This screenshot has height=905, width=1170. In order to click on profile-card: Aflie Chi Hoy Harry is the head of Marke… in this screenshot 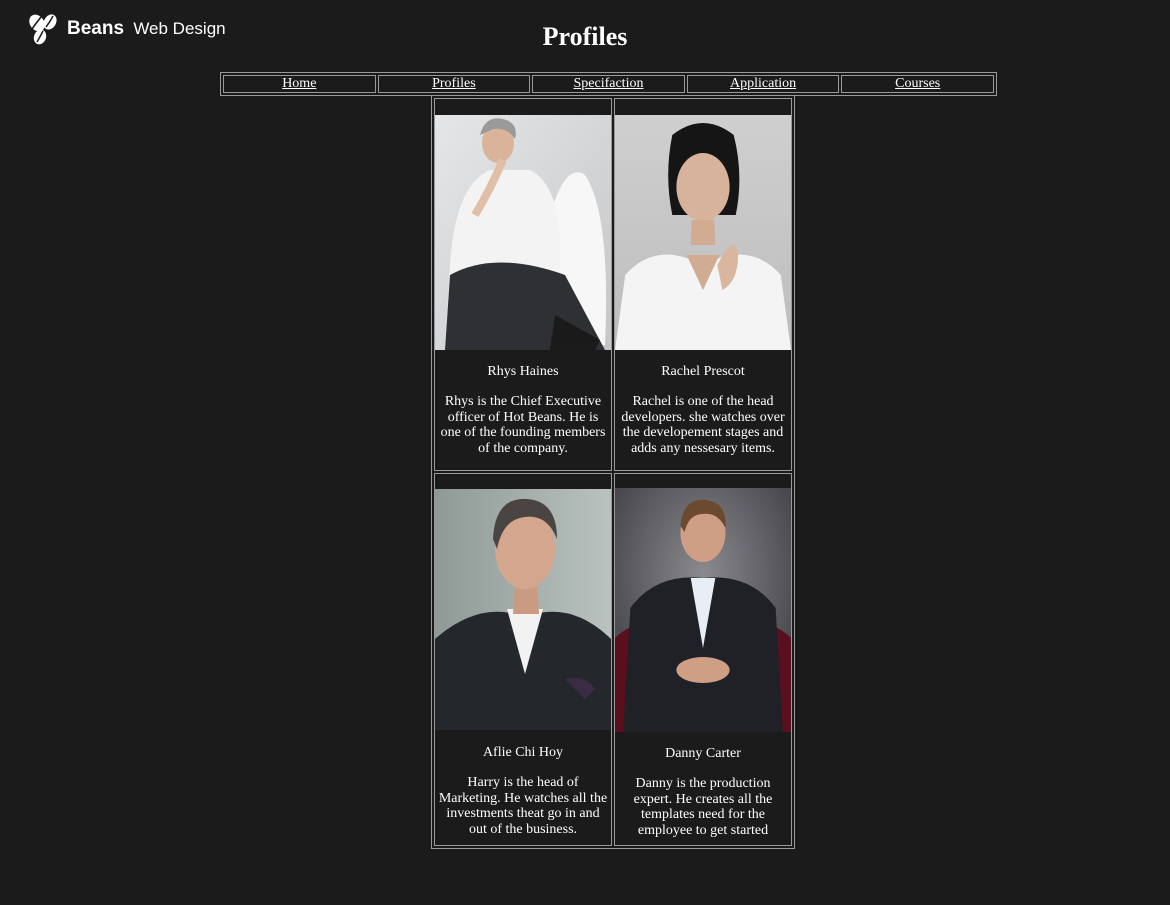, I will do `click(523, 659)`.